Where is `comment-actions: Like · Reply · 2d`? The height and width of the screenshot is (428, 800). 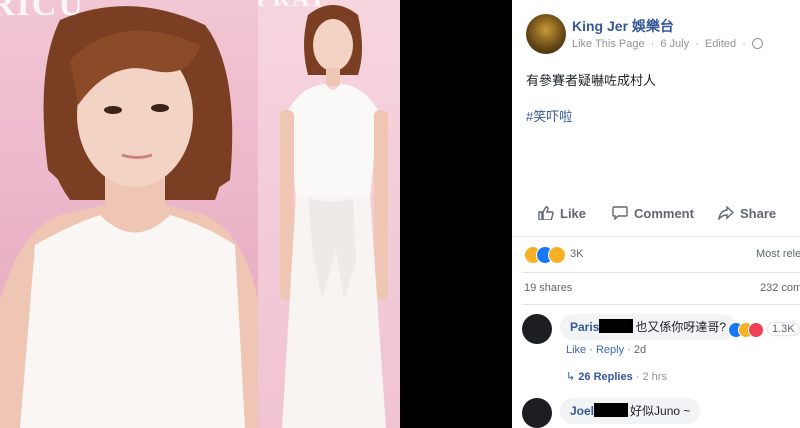 comment-actions: Like · Reply · 2d is located at coordinates (606, 350).